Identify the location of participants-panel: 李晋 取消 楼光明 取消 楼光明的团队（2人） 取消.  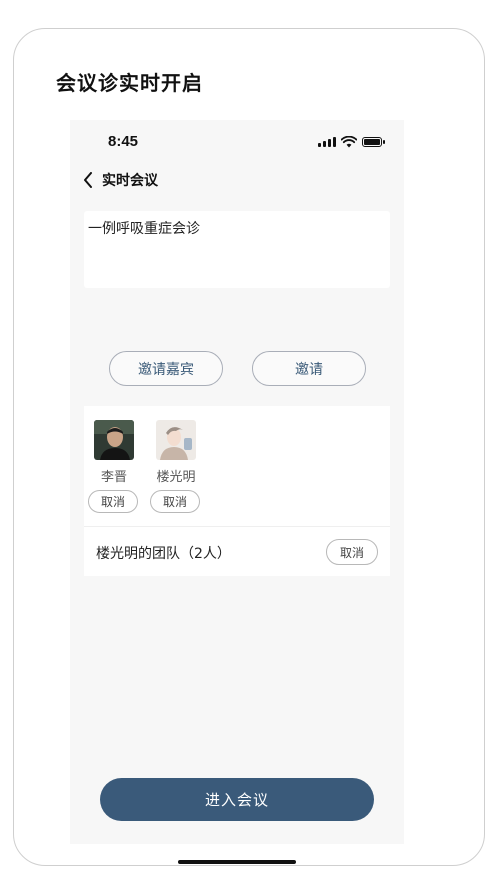
(237, 491).